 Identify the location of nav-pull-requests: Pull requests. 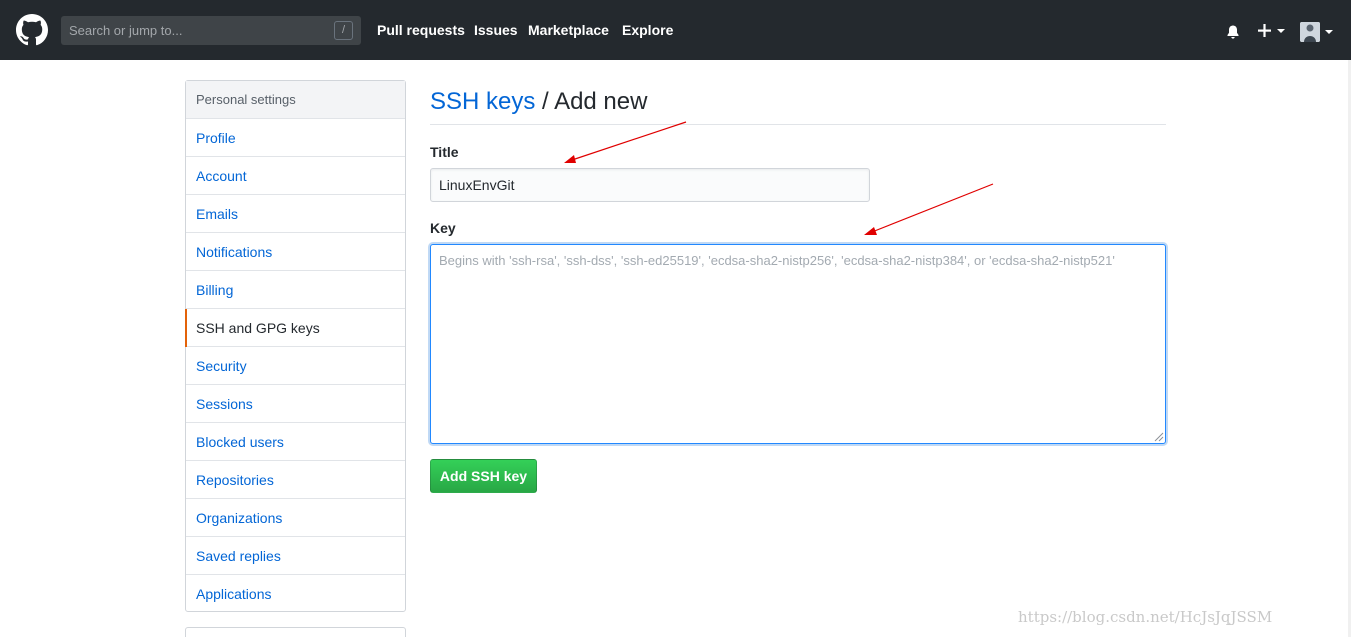
(421, 30).